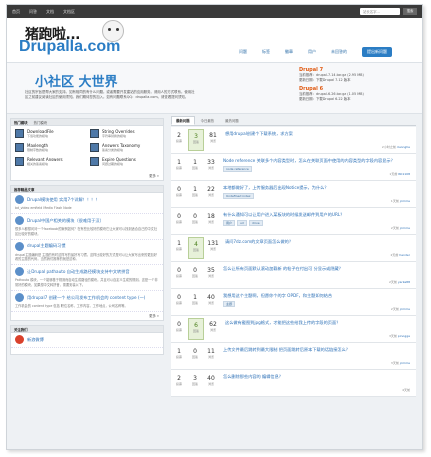 Image resolution: width=431 pixels, height=457 pixels. Describe the element at coordinates (179, 302) in the screenshot. I see `vote-count: 0 投票` at that location.